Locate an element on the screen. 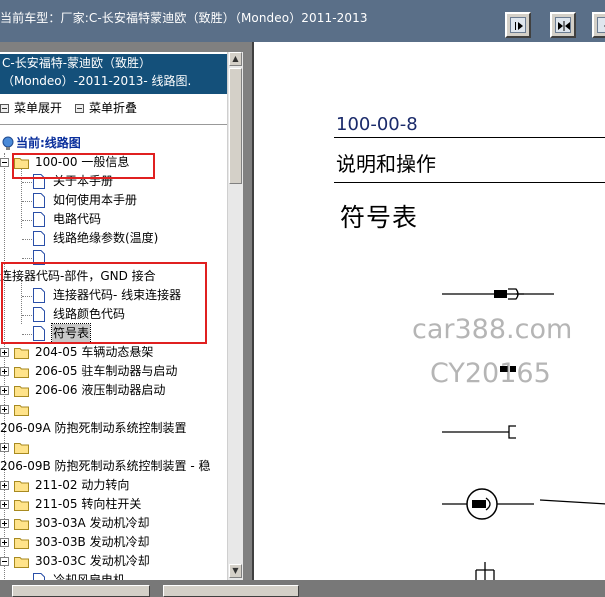  model-header-line2: （Mondeo）-2011-2013- 线路图. is located at coordinates (97, 81).